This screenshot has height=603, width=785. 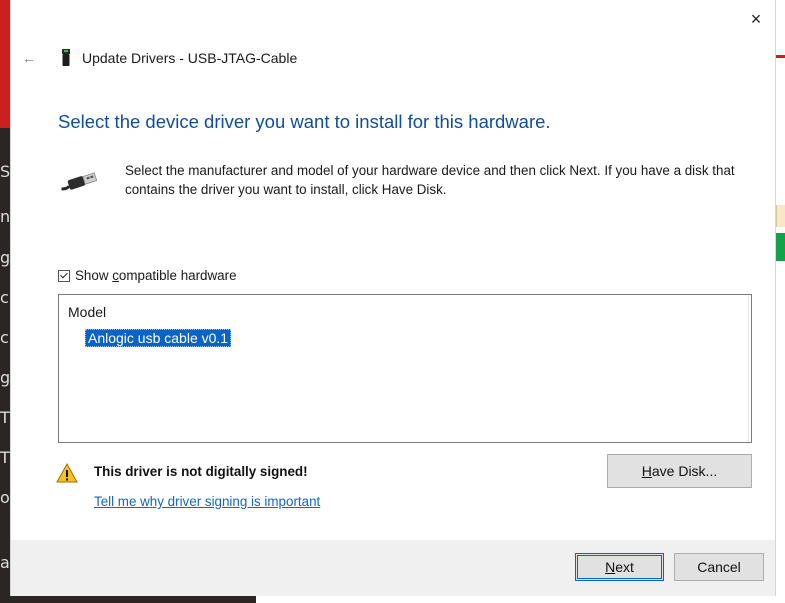 I want to click on show-compatible-label: Show compatible hardware, so click(x=156, y=275).